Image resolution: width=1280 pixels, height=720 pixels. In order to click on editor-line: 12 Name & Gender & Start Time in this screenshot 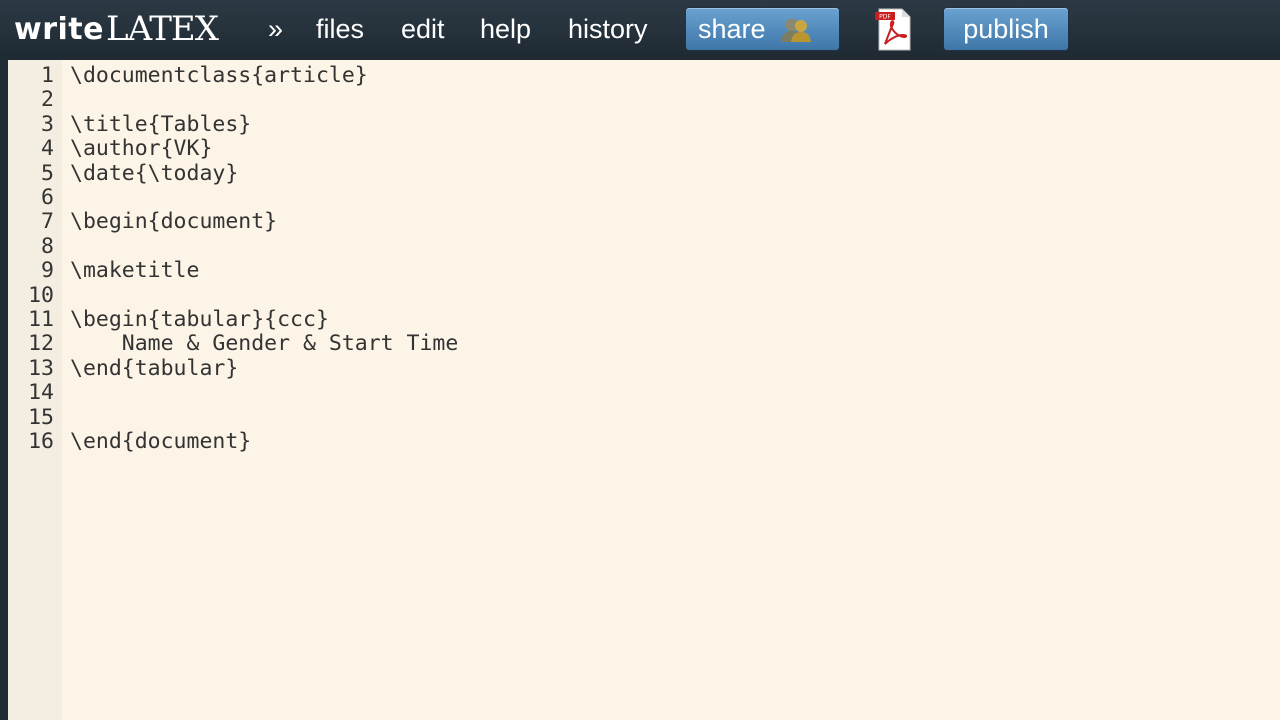, I will do `click(644, 342)`.